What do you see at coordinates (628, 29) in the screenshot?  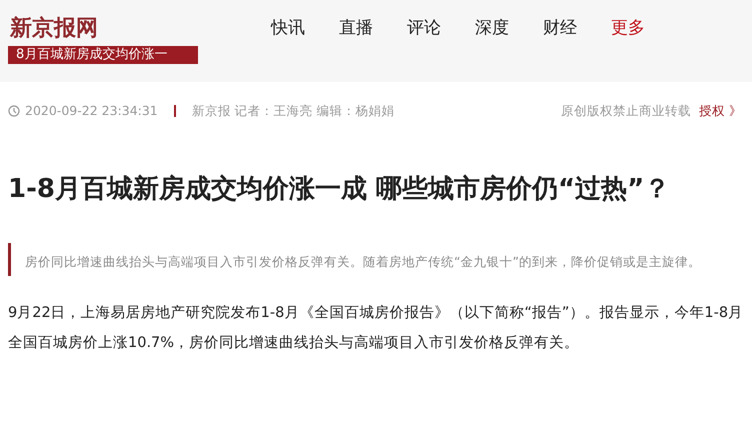 I see `nav-link: 更多` at bounding box center [628, 29].